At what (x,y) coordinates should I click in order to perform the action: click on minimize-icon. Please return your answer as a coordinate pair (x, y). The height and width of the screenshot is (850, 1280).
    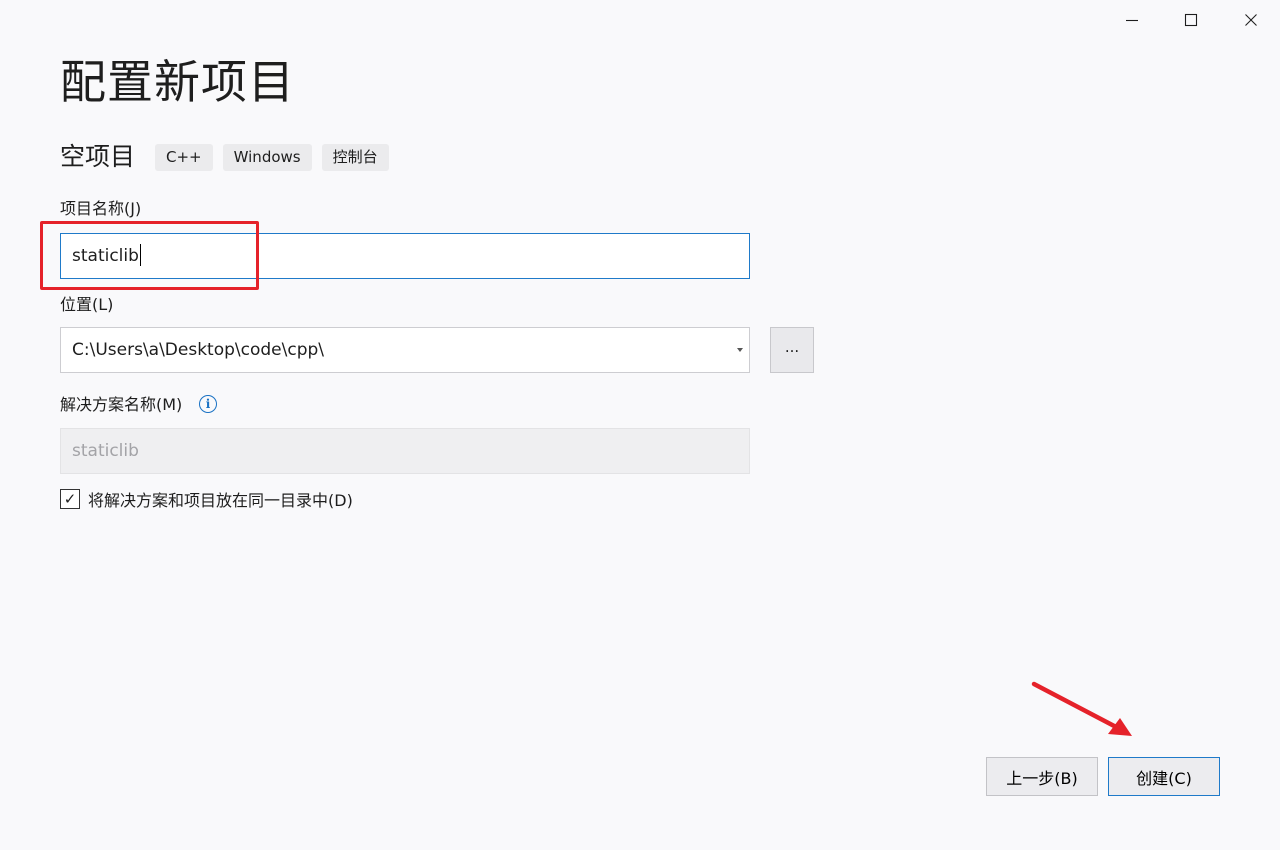
    Looking at the image, I should click on (1132, 20).